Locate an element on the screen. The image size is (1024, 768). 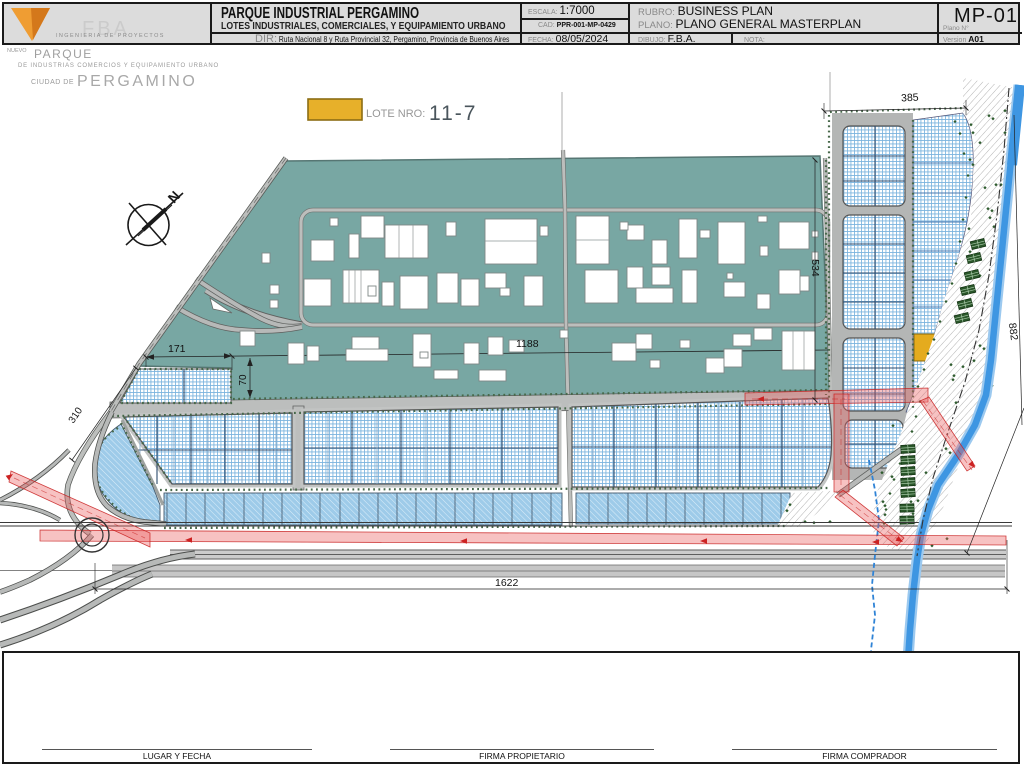
svg-text: 171 is located at coordinates (177, 349).